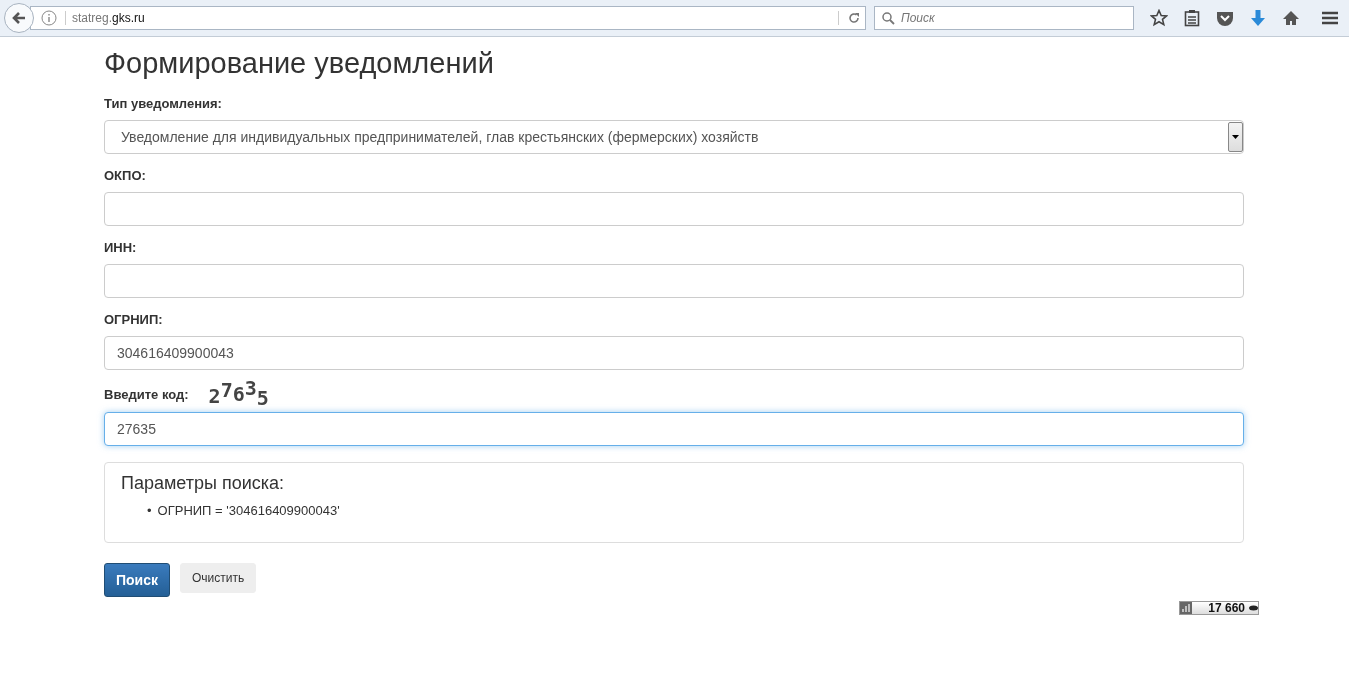 The height and width of the screenshot is (695, 1349). What do you see at coordinates (448, 18) in the screenshot?
I see `address-bar: statreg.gks.ru` at bounding box center [448, 18].